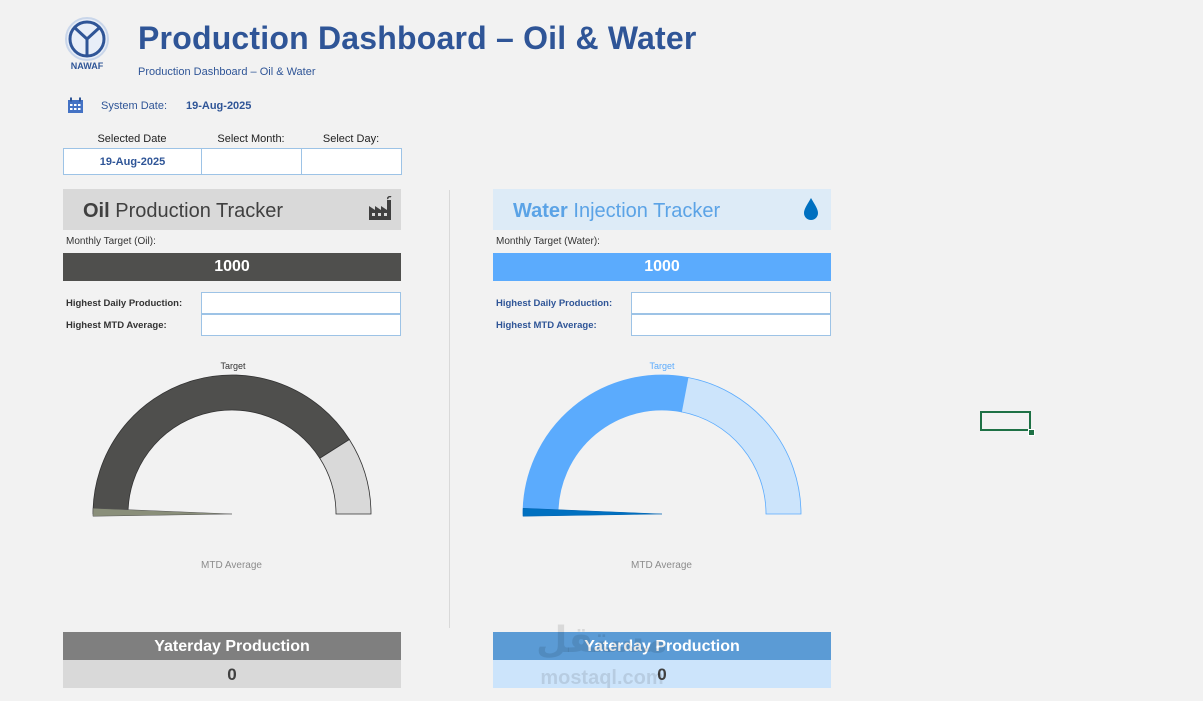 This screenshot has width=1203, height=701. Describe the element at coordinates (132, 139) in the screenshot. I see `selected-date-label: Selected Date` at that location.